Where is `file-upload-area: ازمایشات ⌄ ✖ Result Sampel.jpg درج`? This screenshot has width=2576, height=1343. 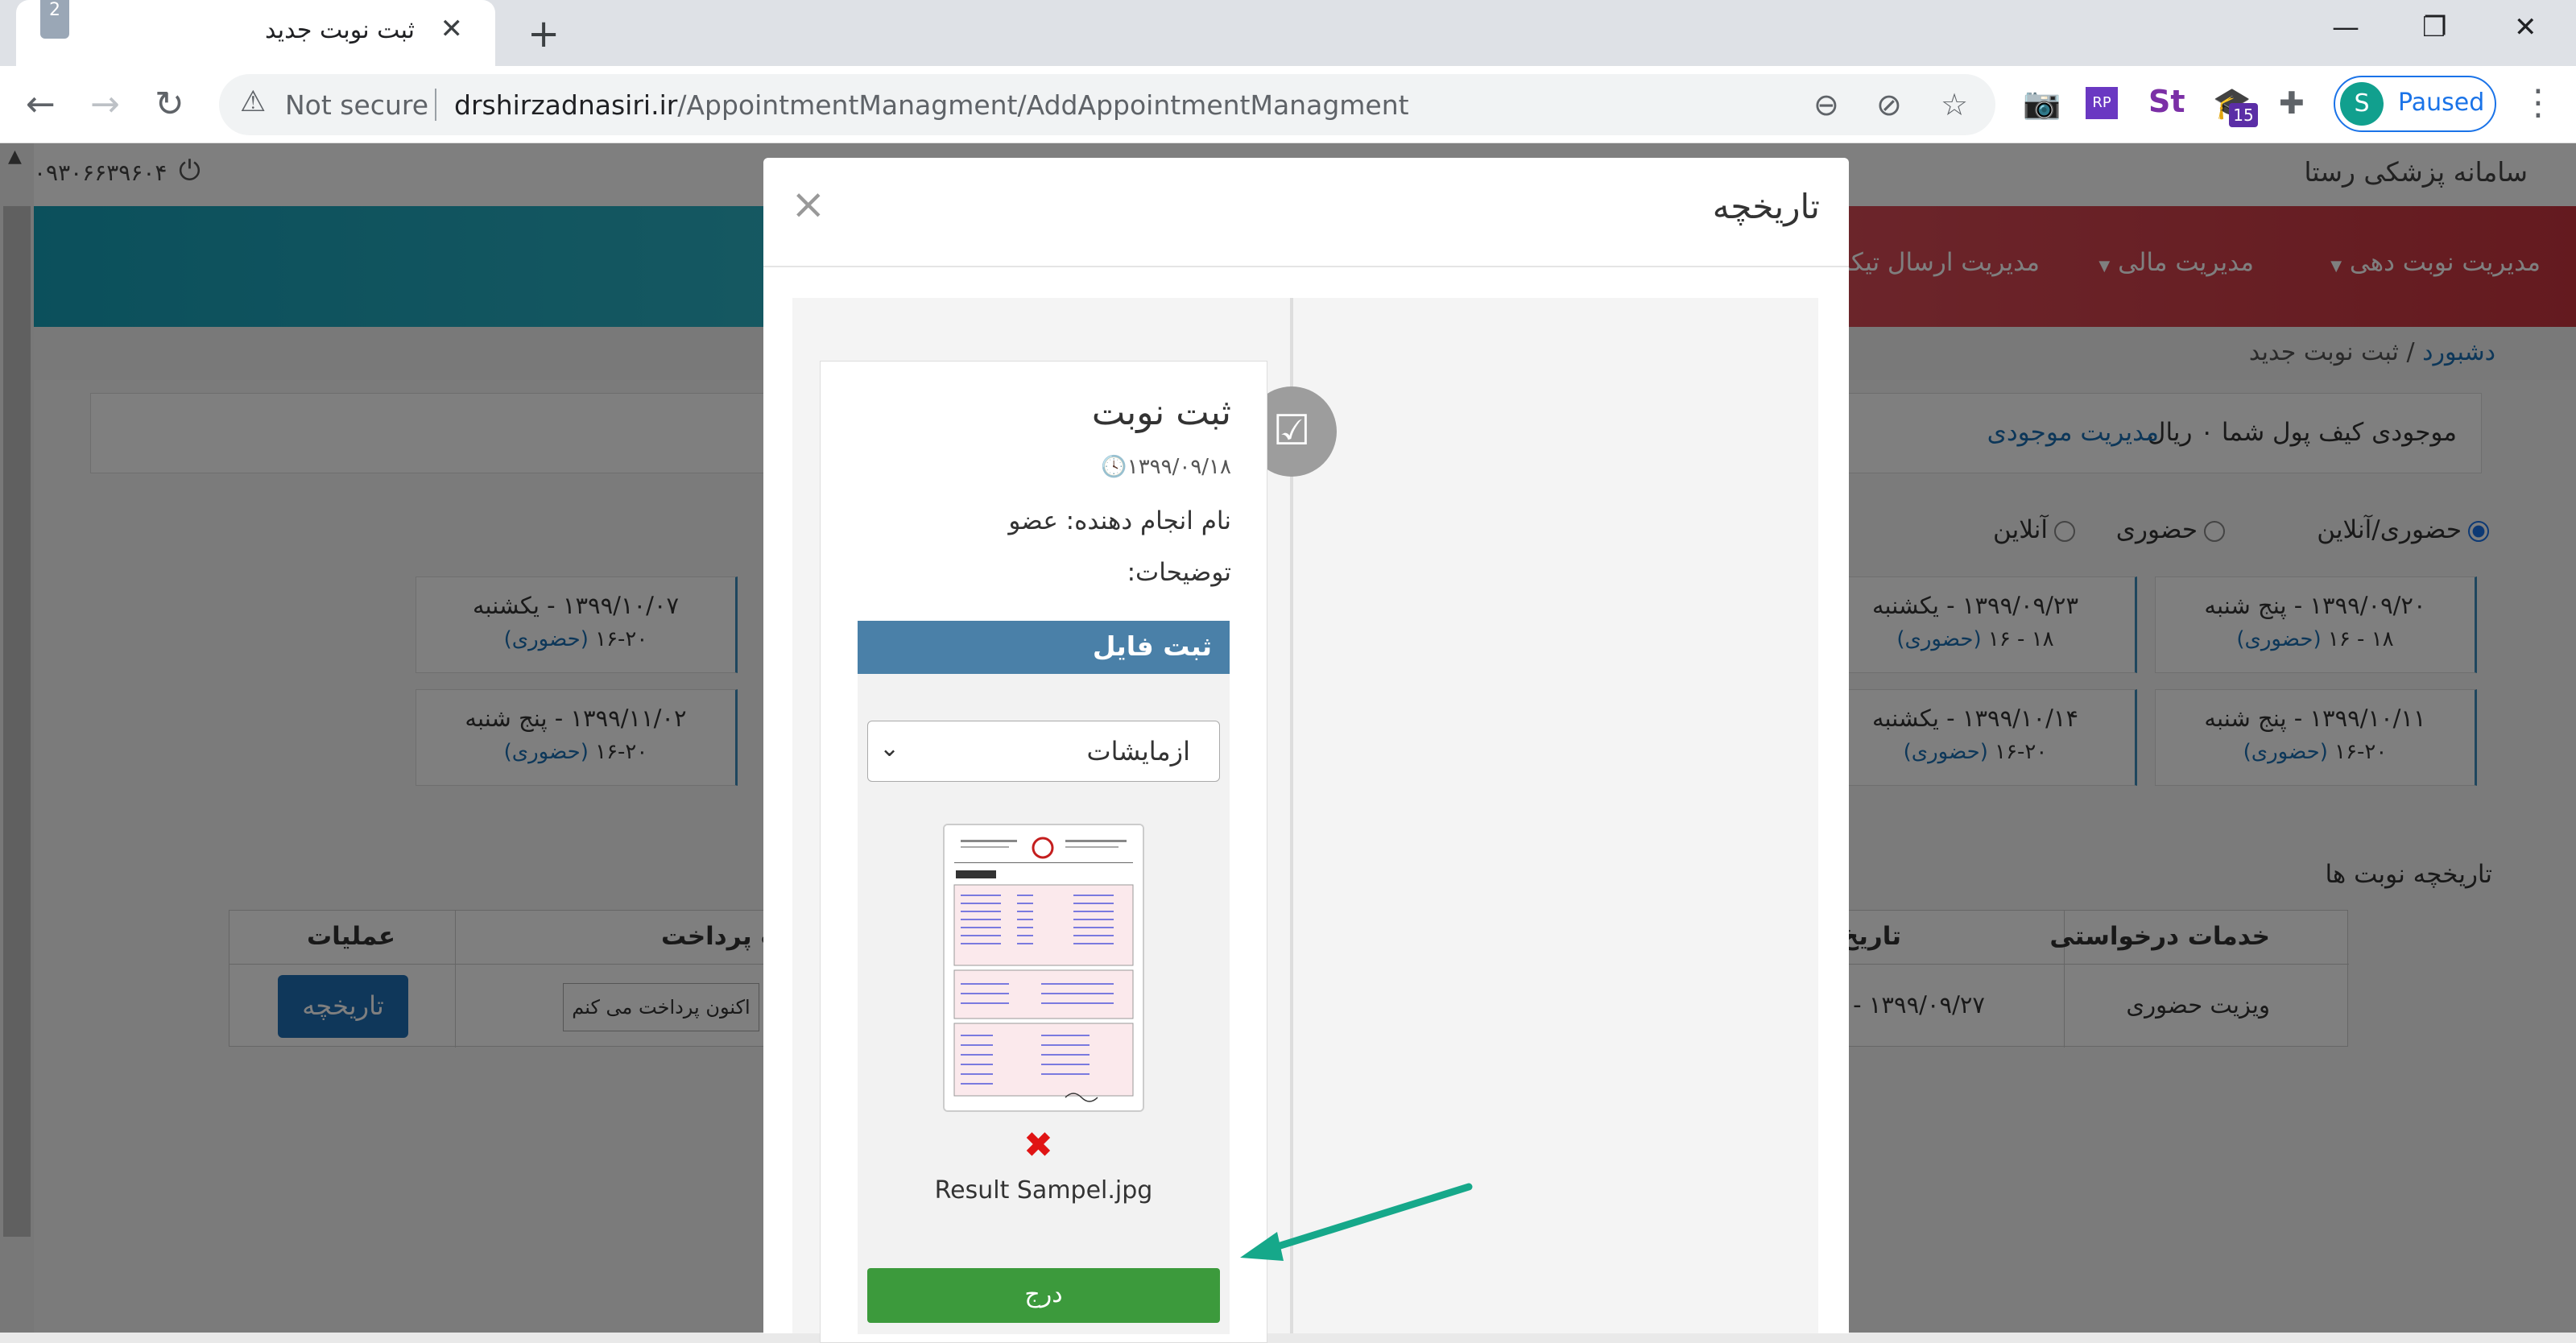 file-upload-area: ازمایشات ⌄ ✖ Result Sampel.jpg درج is located at coordinates (1044, 1004).